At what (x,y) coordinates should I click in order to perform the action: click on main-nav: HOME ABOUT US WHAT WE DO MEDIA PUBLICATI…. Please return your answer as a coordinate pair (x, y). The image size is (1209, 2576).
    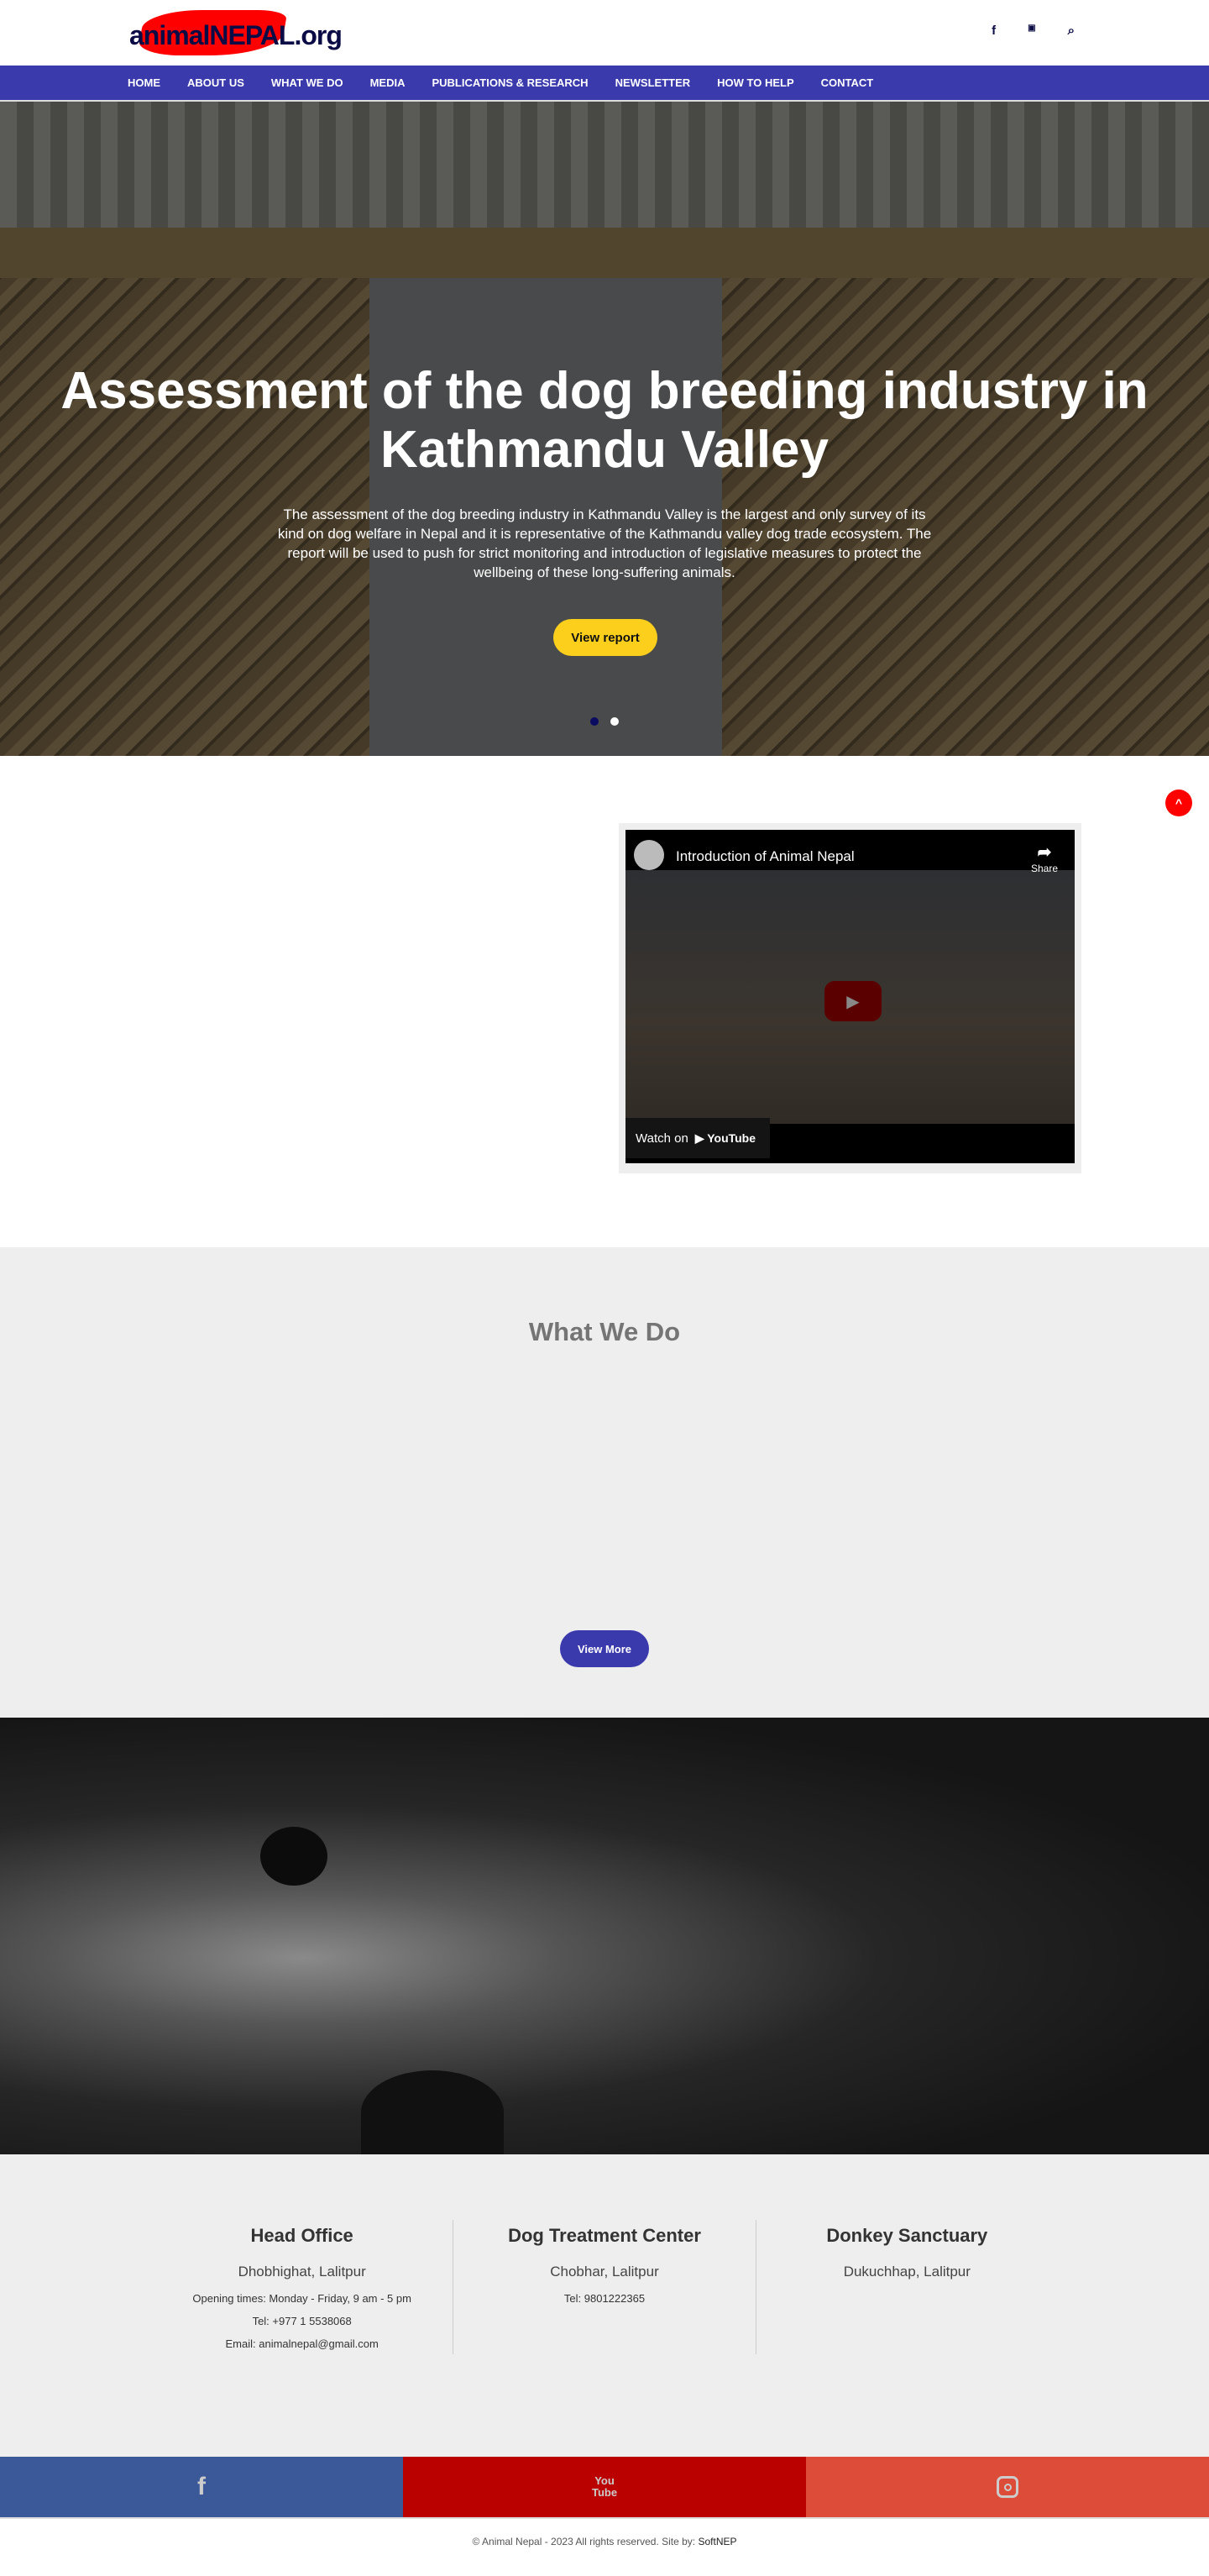
    Looking at the image, I should click on (604, 84).